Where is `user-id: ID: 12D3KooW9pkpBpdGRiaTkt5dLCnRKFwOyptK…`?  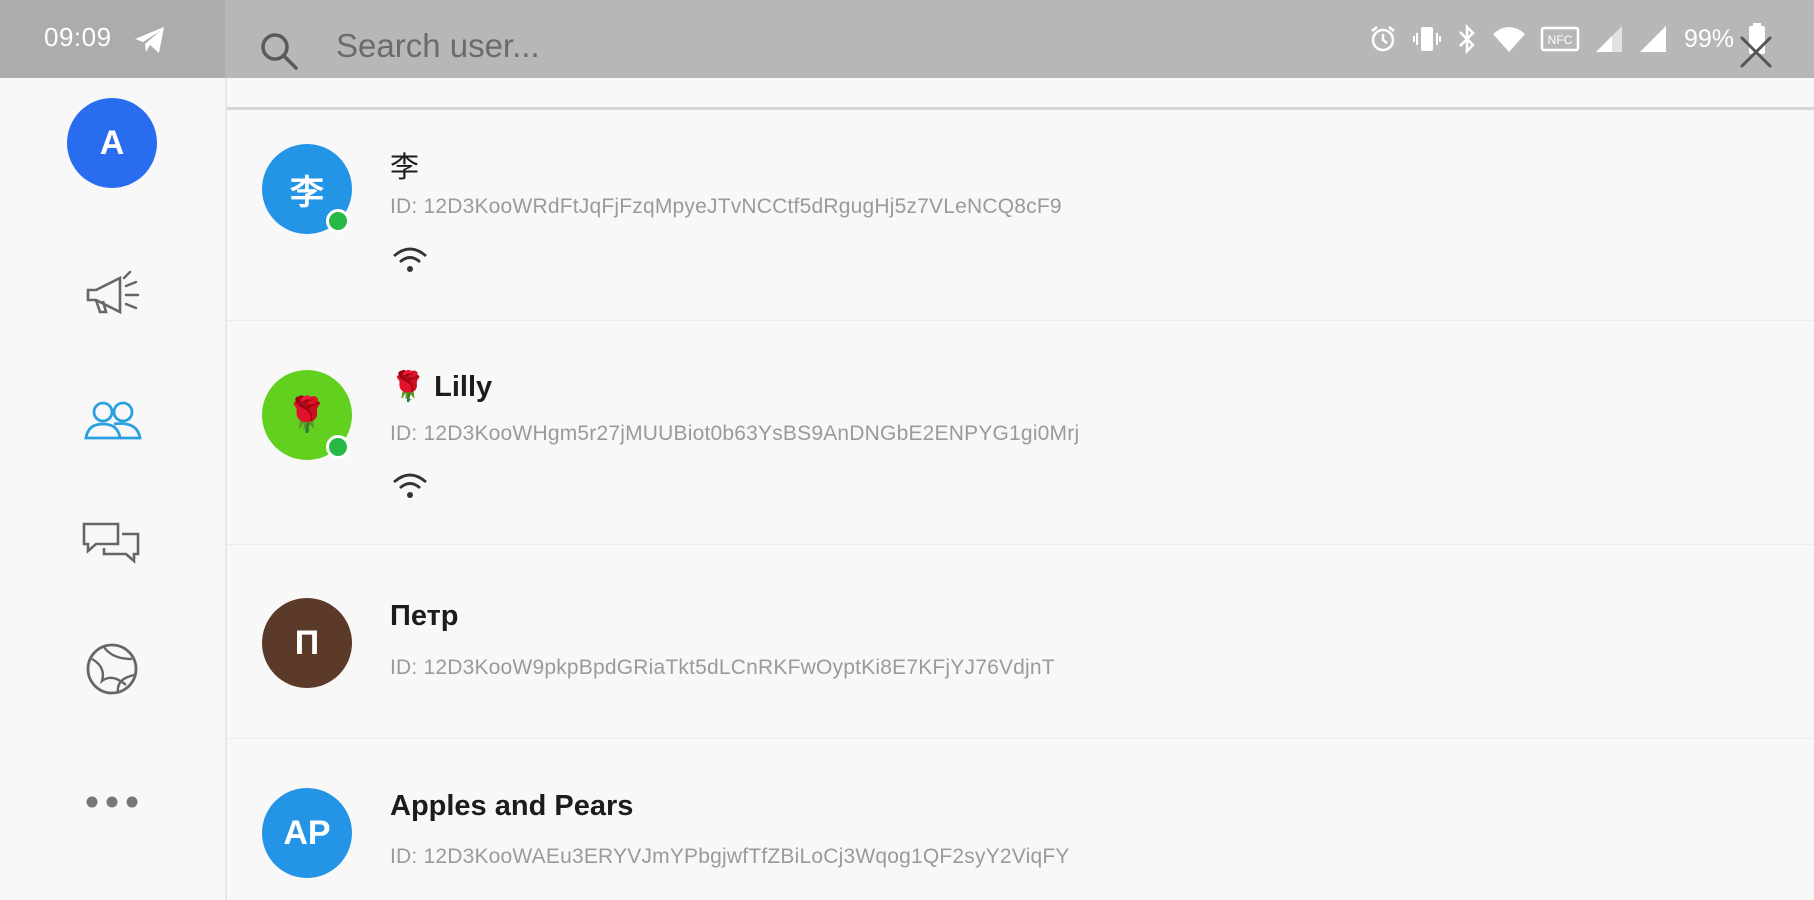
user-id: ID: 12D3KooW9pkpBpdGRiaTkt5dLCnRKFwOyptK… is located at coordinates (722, 667).